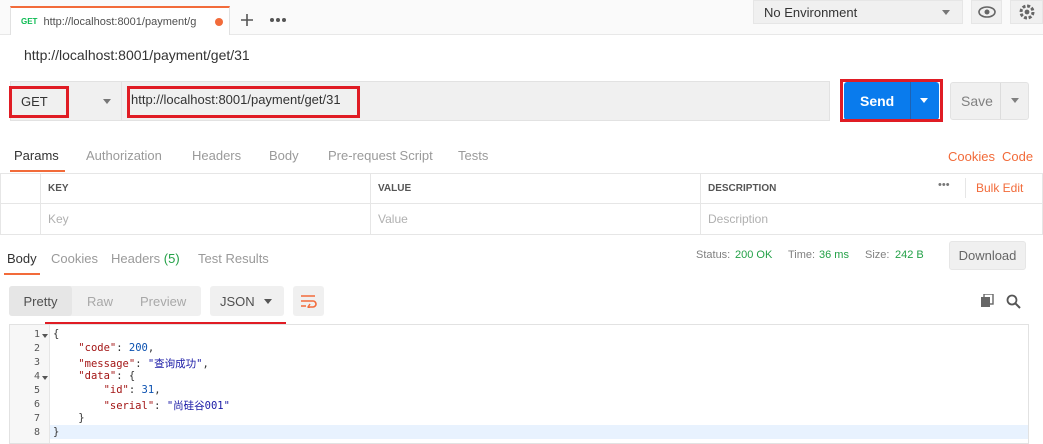 This screenshot has width=1043, height=444. I want to click on table-options-button: •••, so click(944, 185).